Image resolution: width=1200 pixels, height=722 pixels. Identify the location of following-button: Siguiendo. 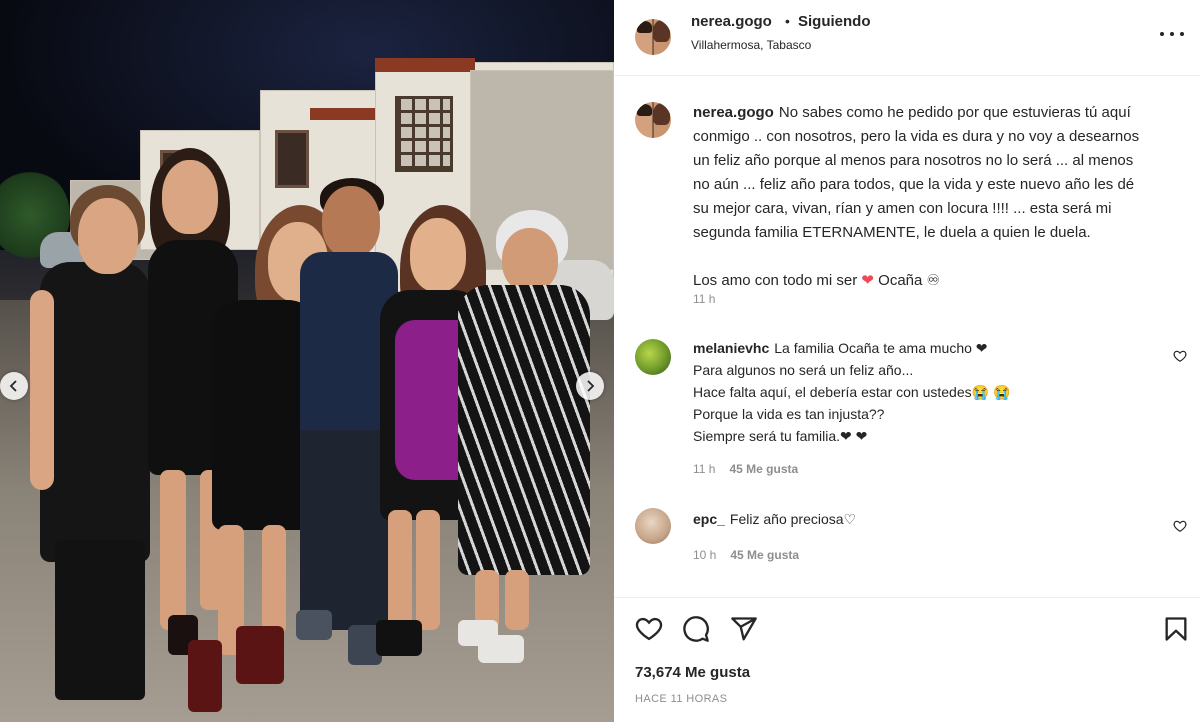
(834, 21).